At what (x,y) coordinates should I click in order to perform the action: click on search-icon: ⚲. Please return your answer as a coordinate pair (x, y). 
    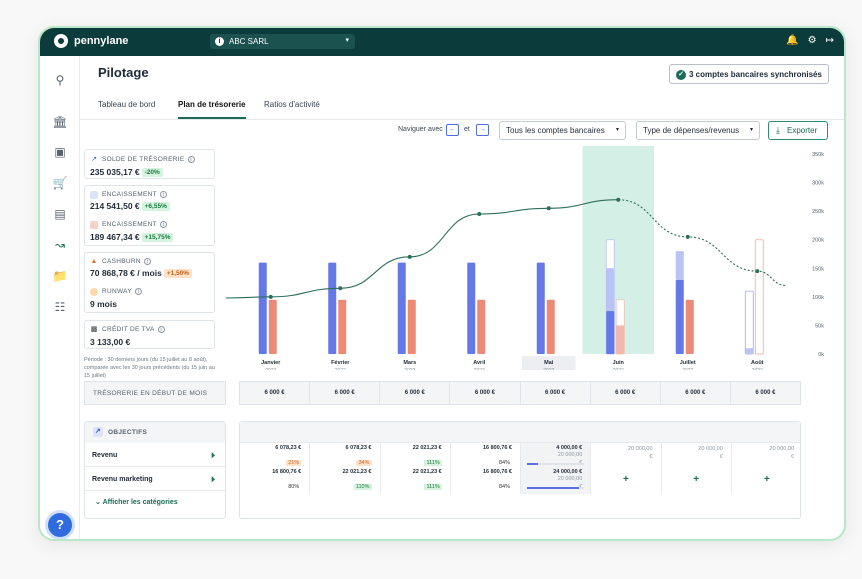
    Looking at the image, I should click on (60, 80).